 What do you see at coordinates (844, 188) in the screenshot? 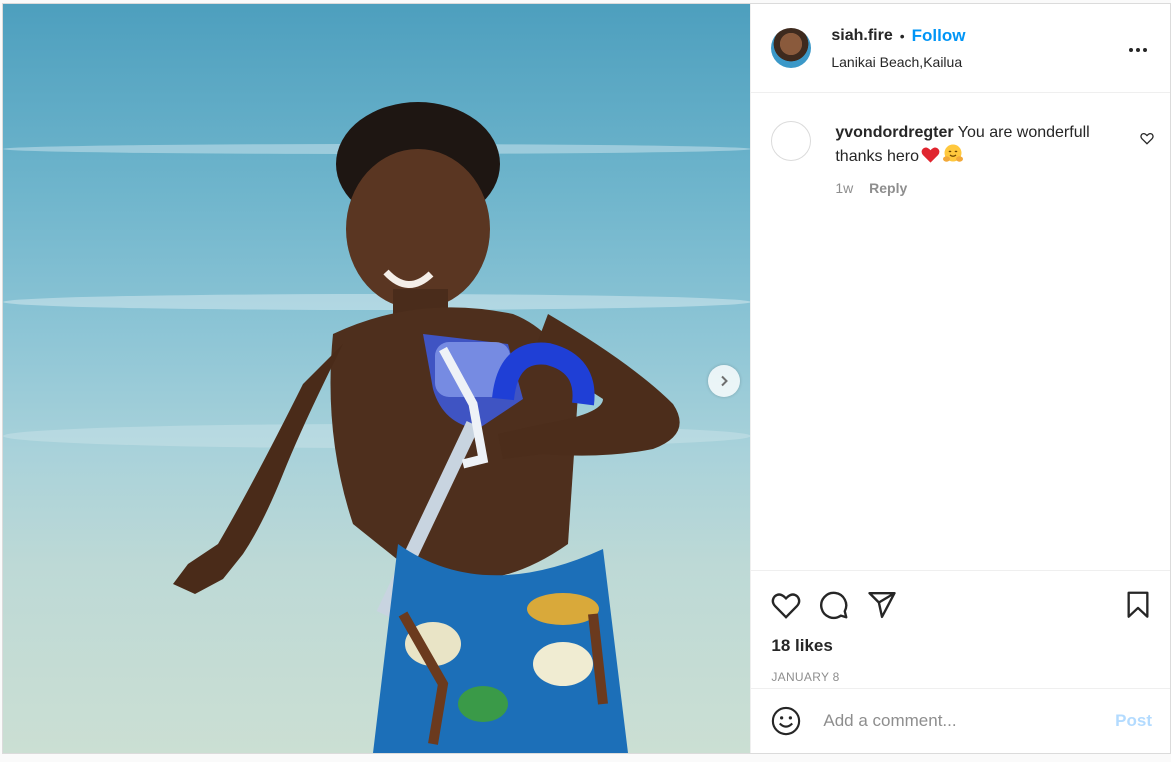
I see `comment-time: 1w` at bounding box center [844, 188].